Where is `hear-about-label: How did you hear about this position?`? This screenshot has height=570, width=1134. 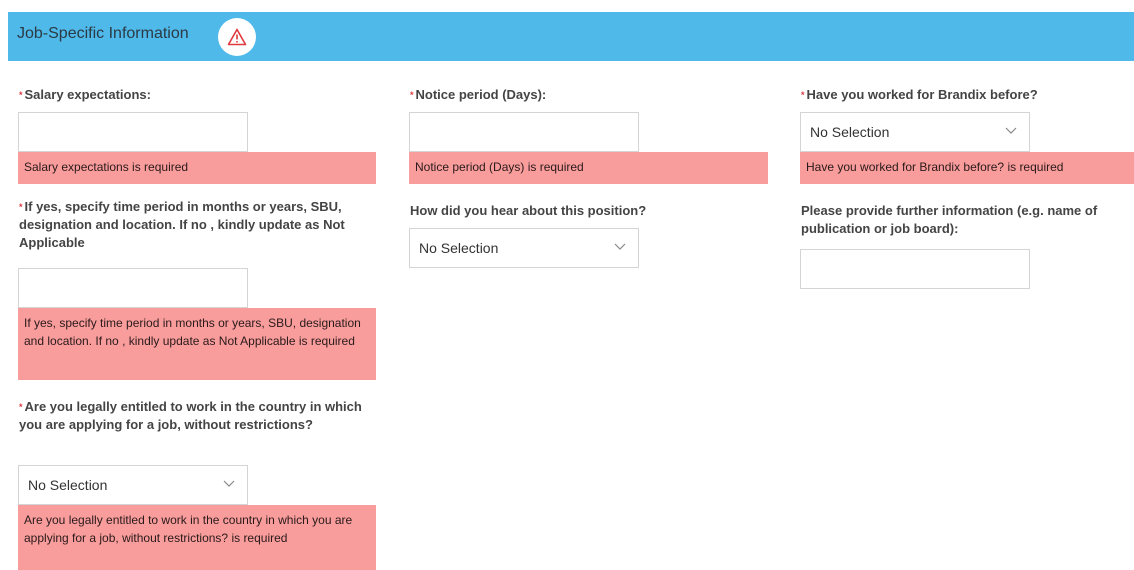
hear-about-label: How did you hear about this position? is located at coordinates (528, 210).